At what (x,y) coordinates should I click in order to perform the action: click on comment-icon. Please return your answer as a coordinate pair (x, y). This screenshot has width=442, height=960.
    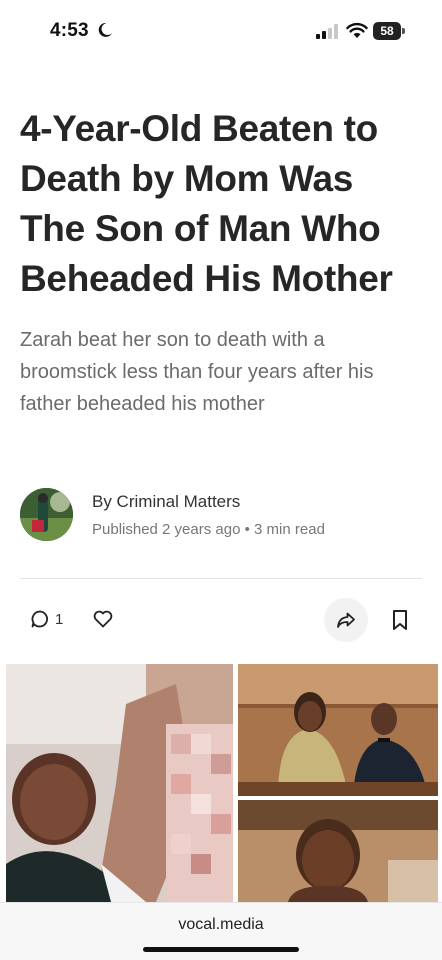
    Looking at the image, I should click on (39, 619).